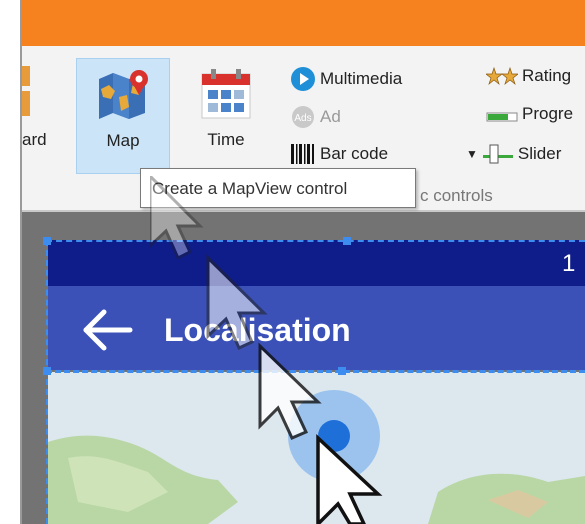 The image size is (585, 524). What do you see at coordinates (34, 140) in the screenshot?
I see `partial-ribbon-label: ard` at bounding box center [34, 140].